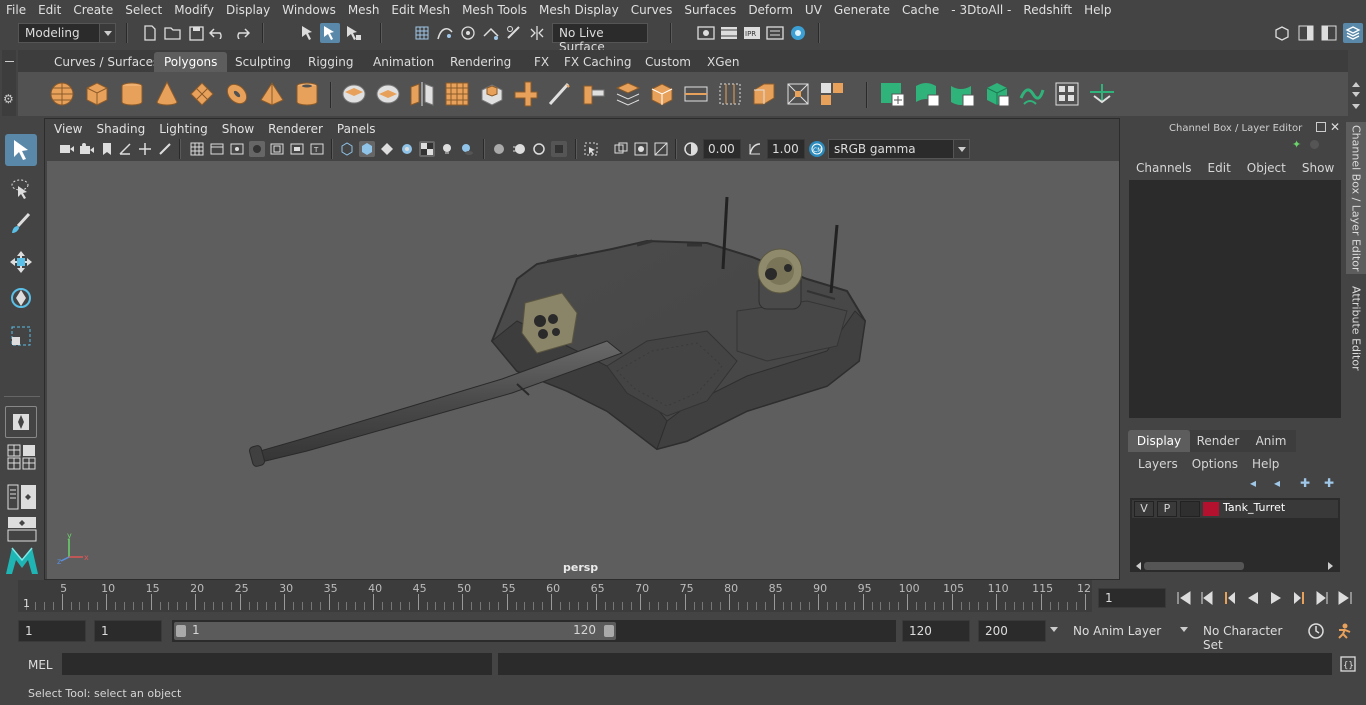 This screenshot has height=705, width=1366. I want to click on multi-cut-icon, so click(560, 94).